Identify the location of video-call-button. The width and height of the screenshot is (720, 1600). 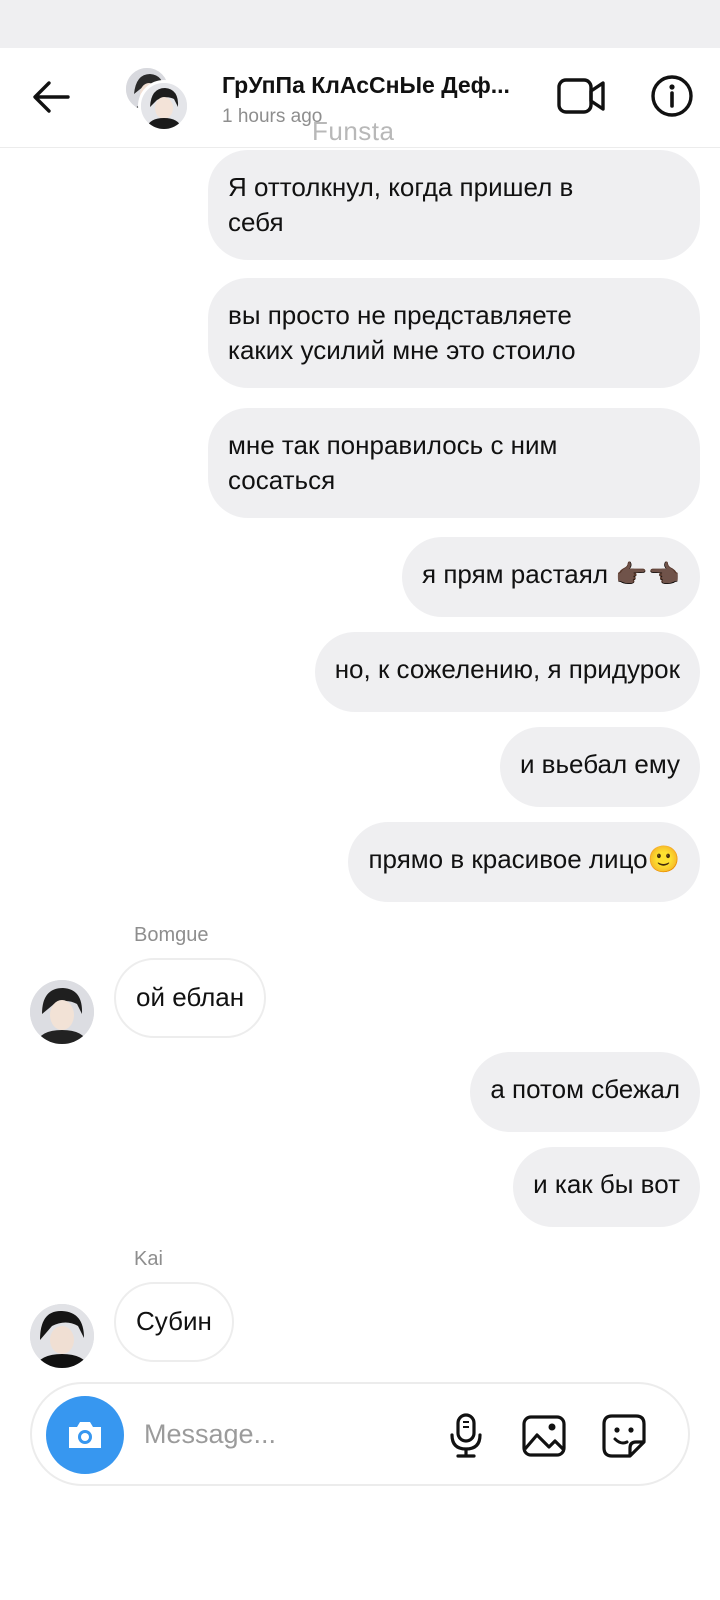
(582, 96).